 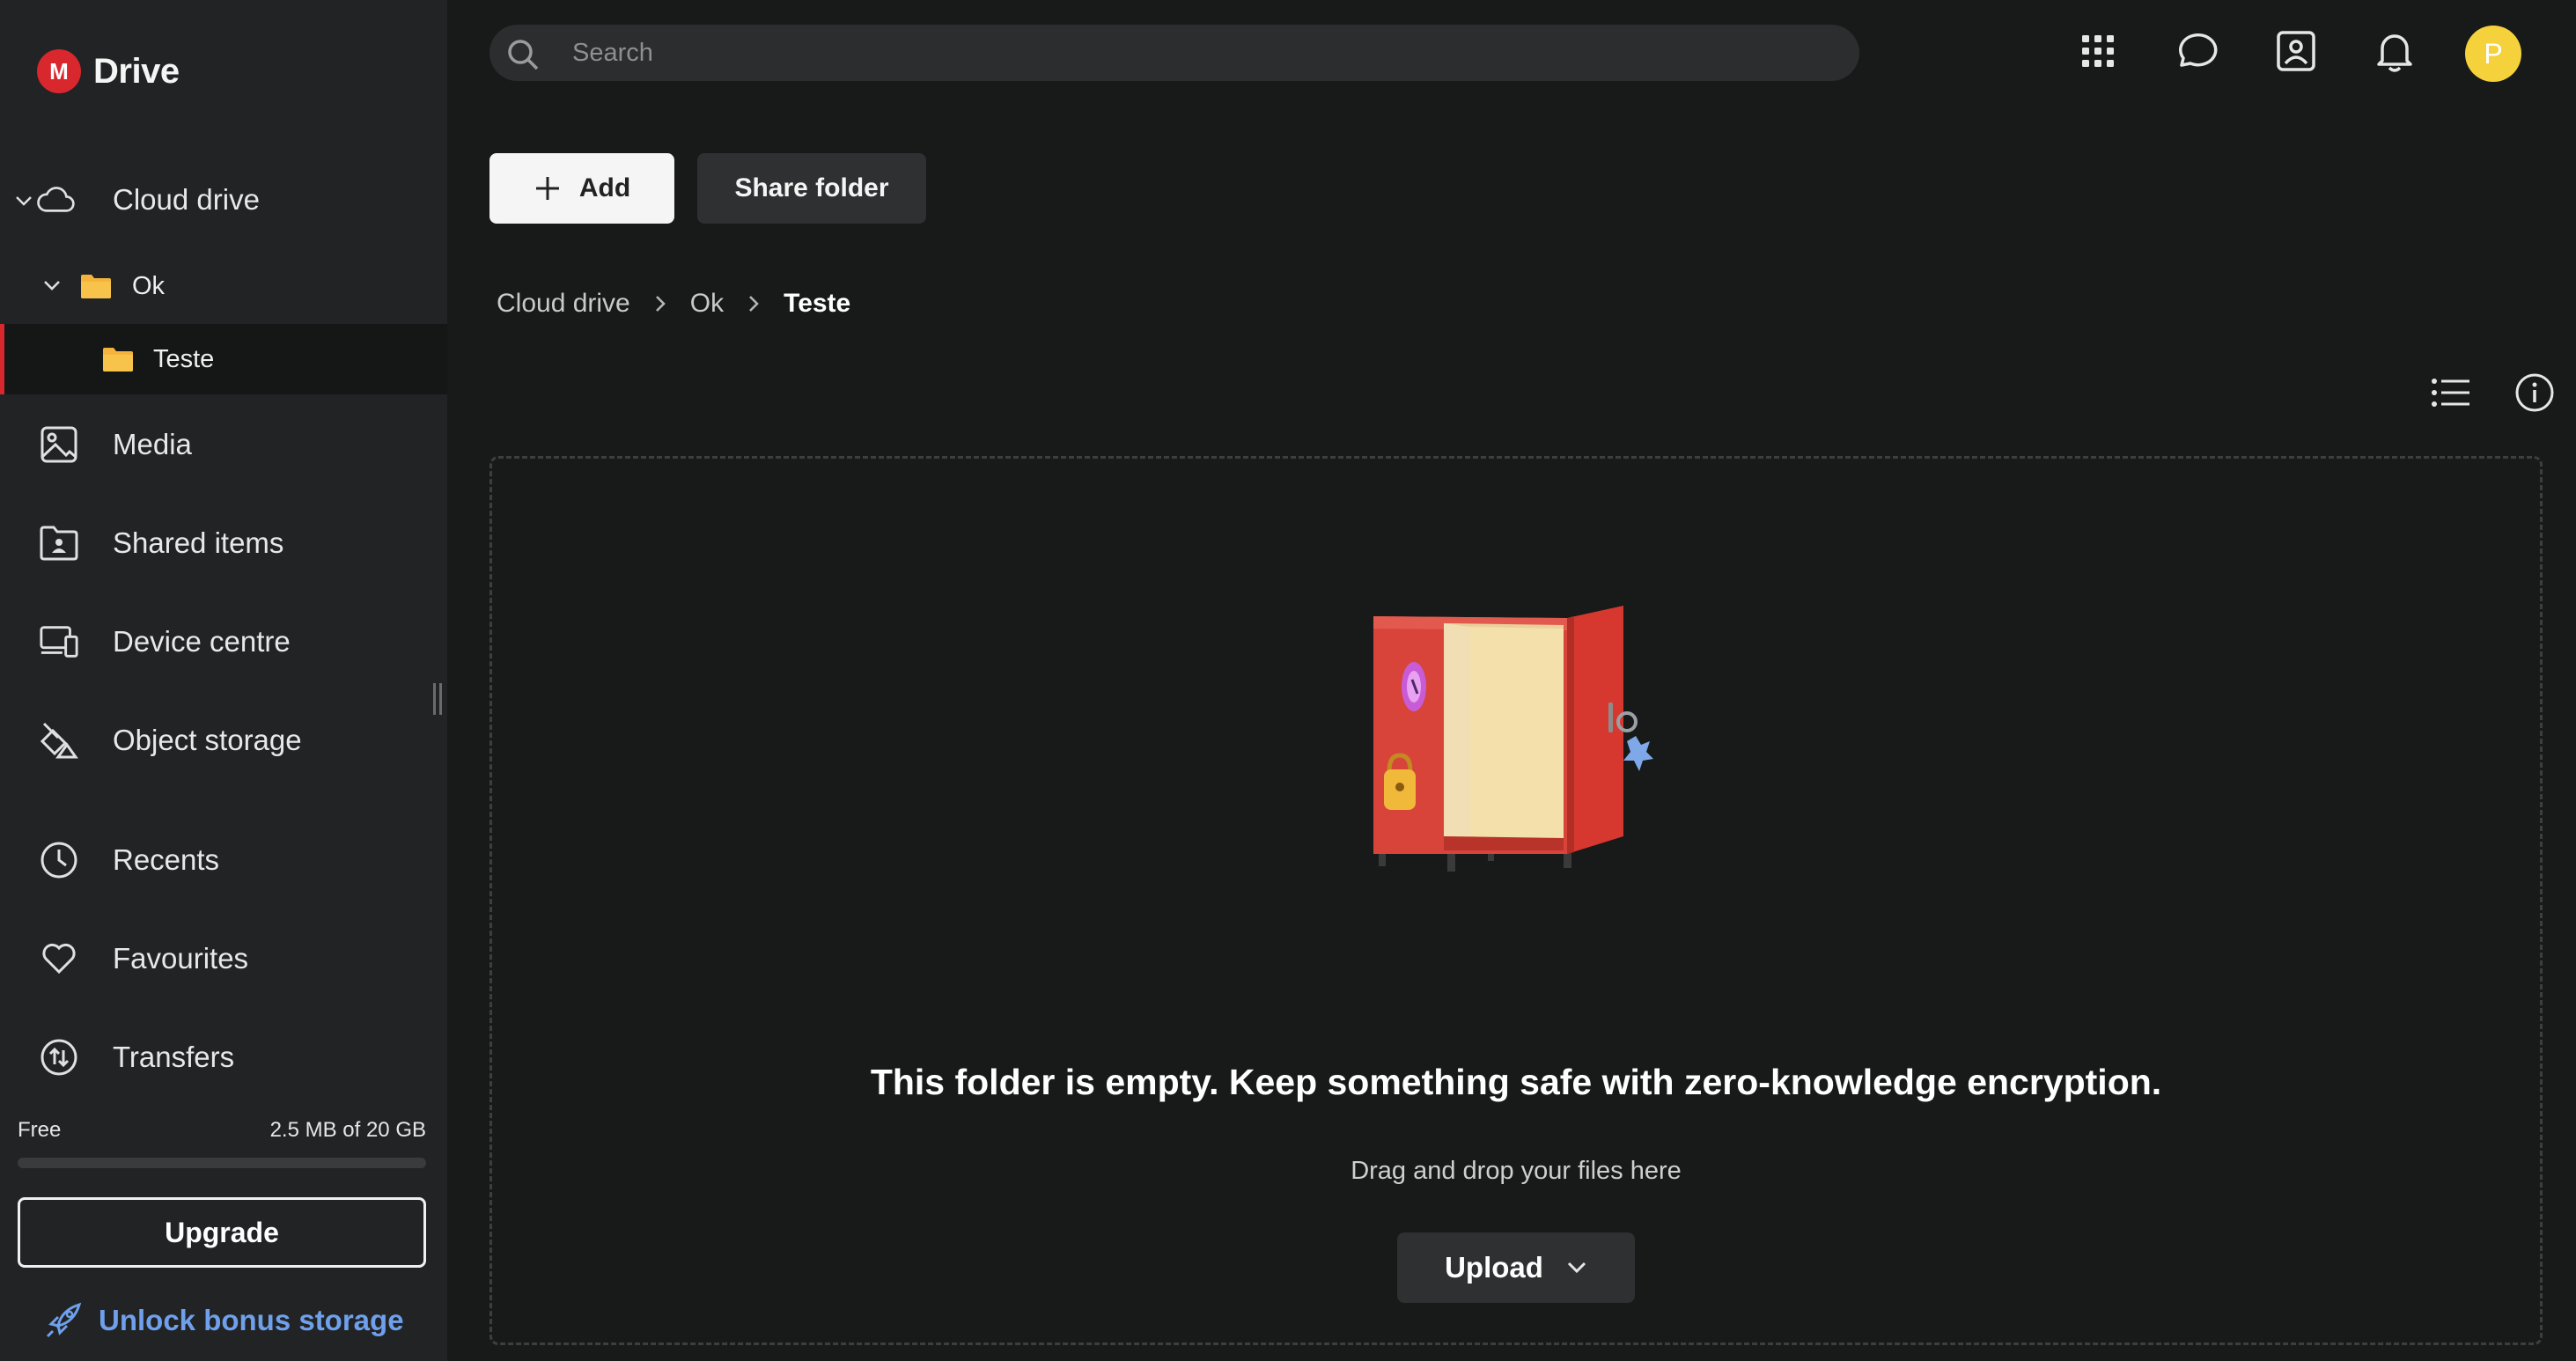 I want to click on add-button-label: Add, so click(x=605, y=188).